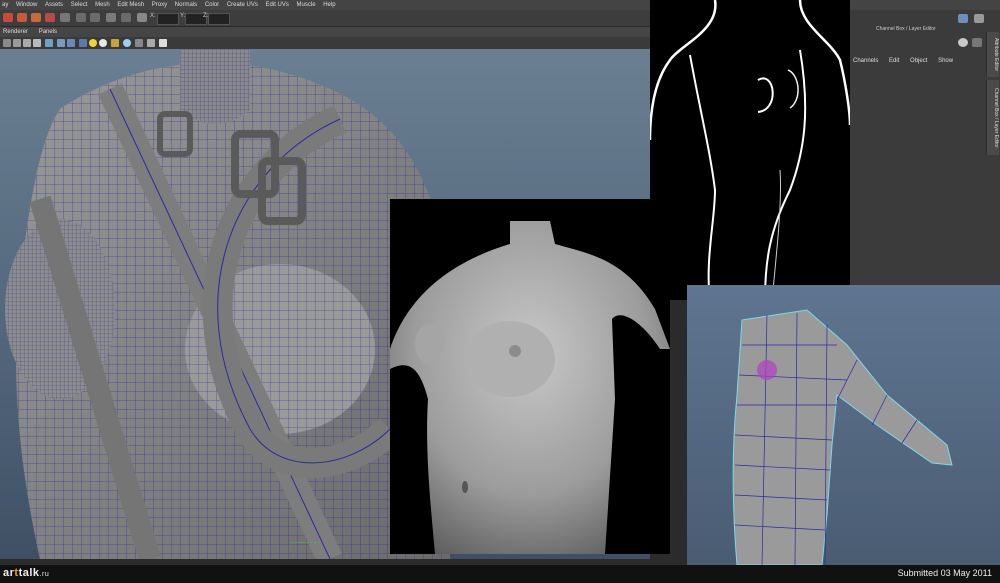 Image resolution: width=1000 pixels, height=583 pixels. Describe the element at coordinates (977, 42) in the screenshot. I see `layer-settings-icon` at that location.